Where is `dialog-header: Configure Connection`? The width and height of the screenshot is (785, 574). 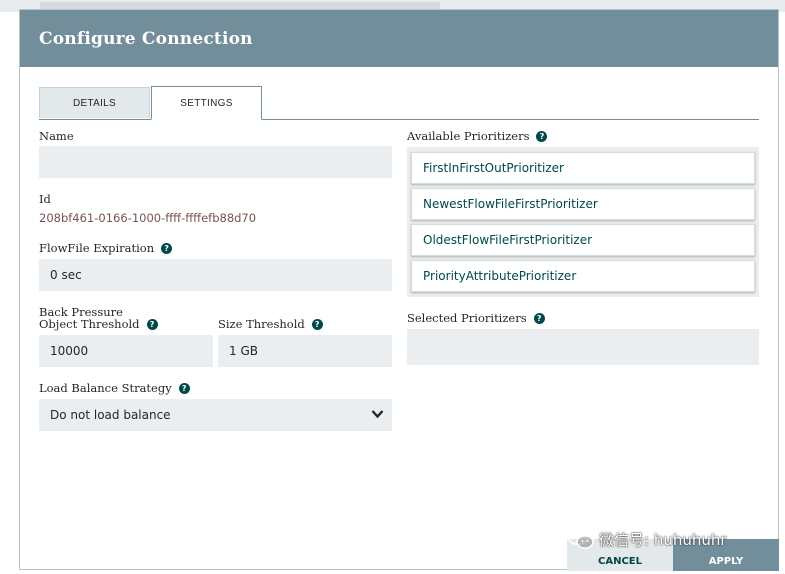 dialog-header: Configure Connection is located at coordinates (399, 38).